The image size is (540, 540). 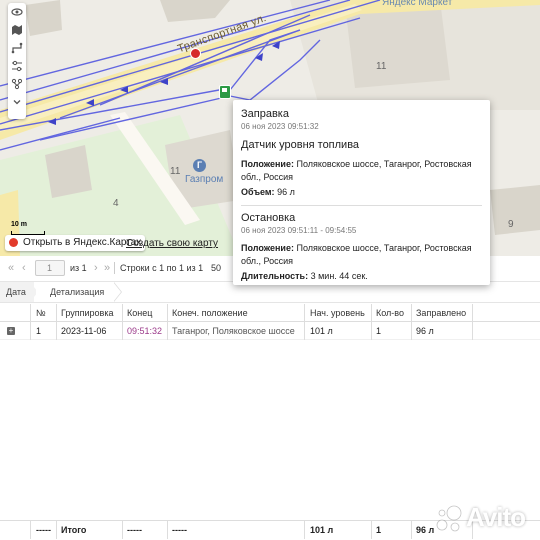 I want to click on column-header-grouping: Группировка, so click(x=89, y=313).